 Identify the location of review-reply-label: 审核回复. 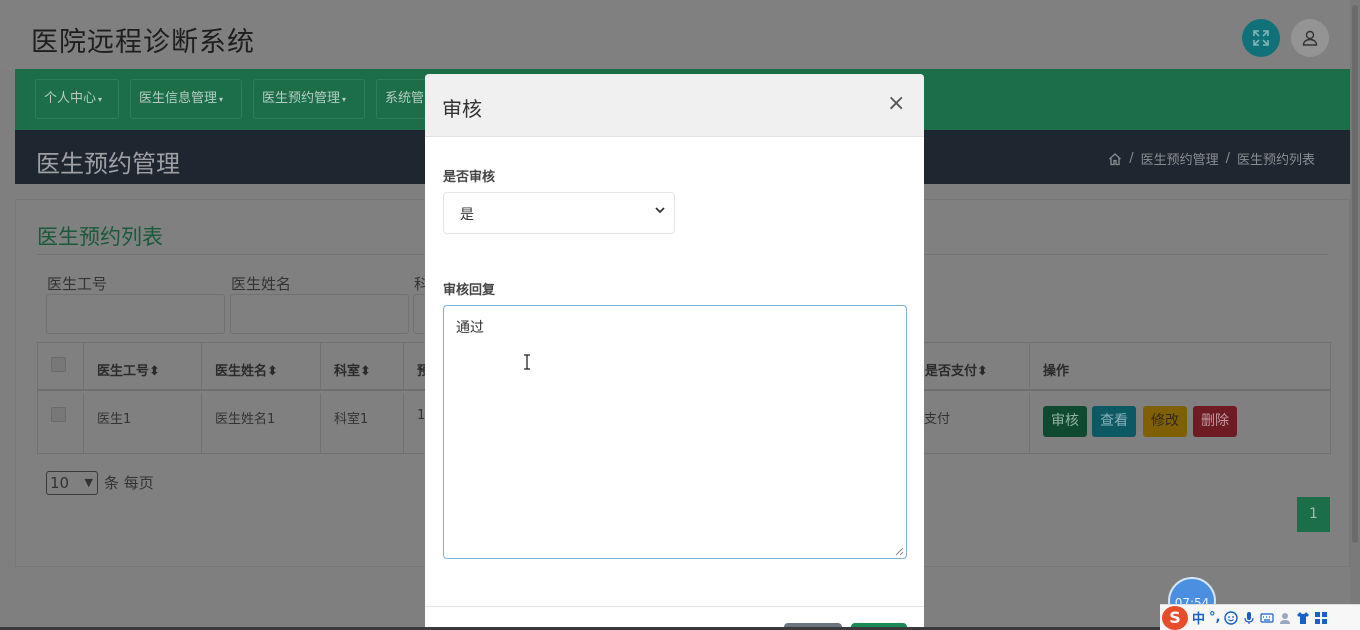
(469, 290).